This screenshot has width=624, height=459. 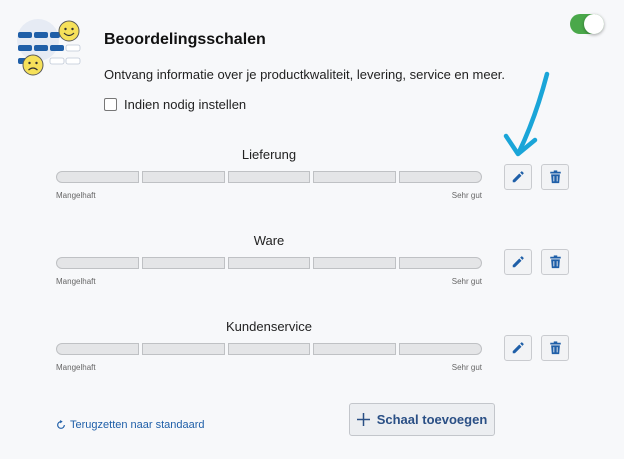 I want to click on add-scale-label: Schaal toevoegen, so click(x=432, y=419).